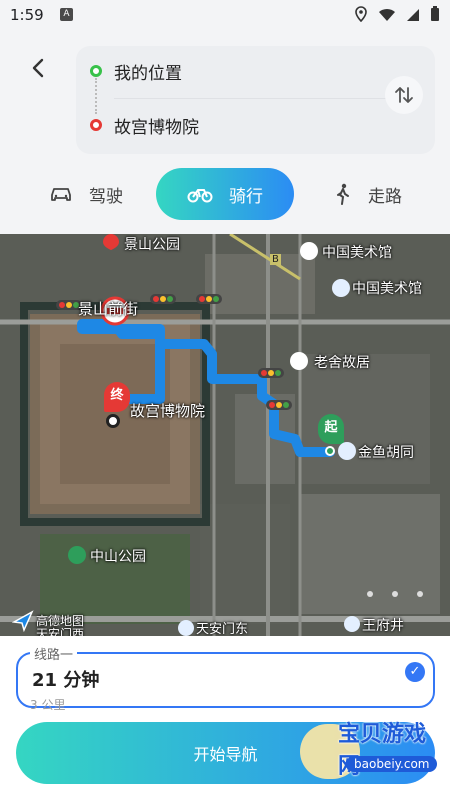  Describe the element at coordinates (392, 764) in the screenshot. I see `watermark-url: baobeiy.com` at that location.